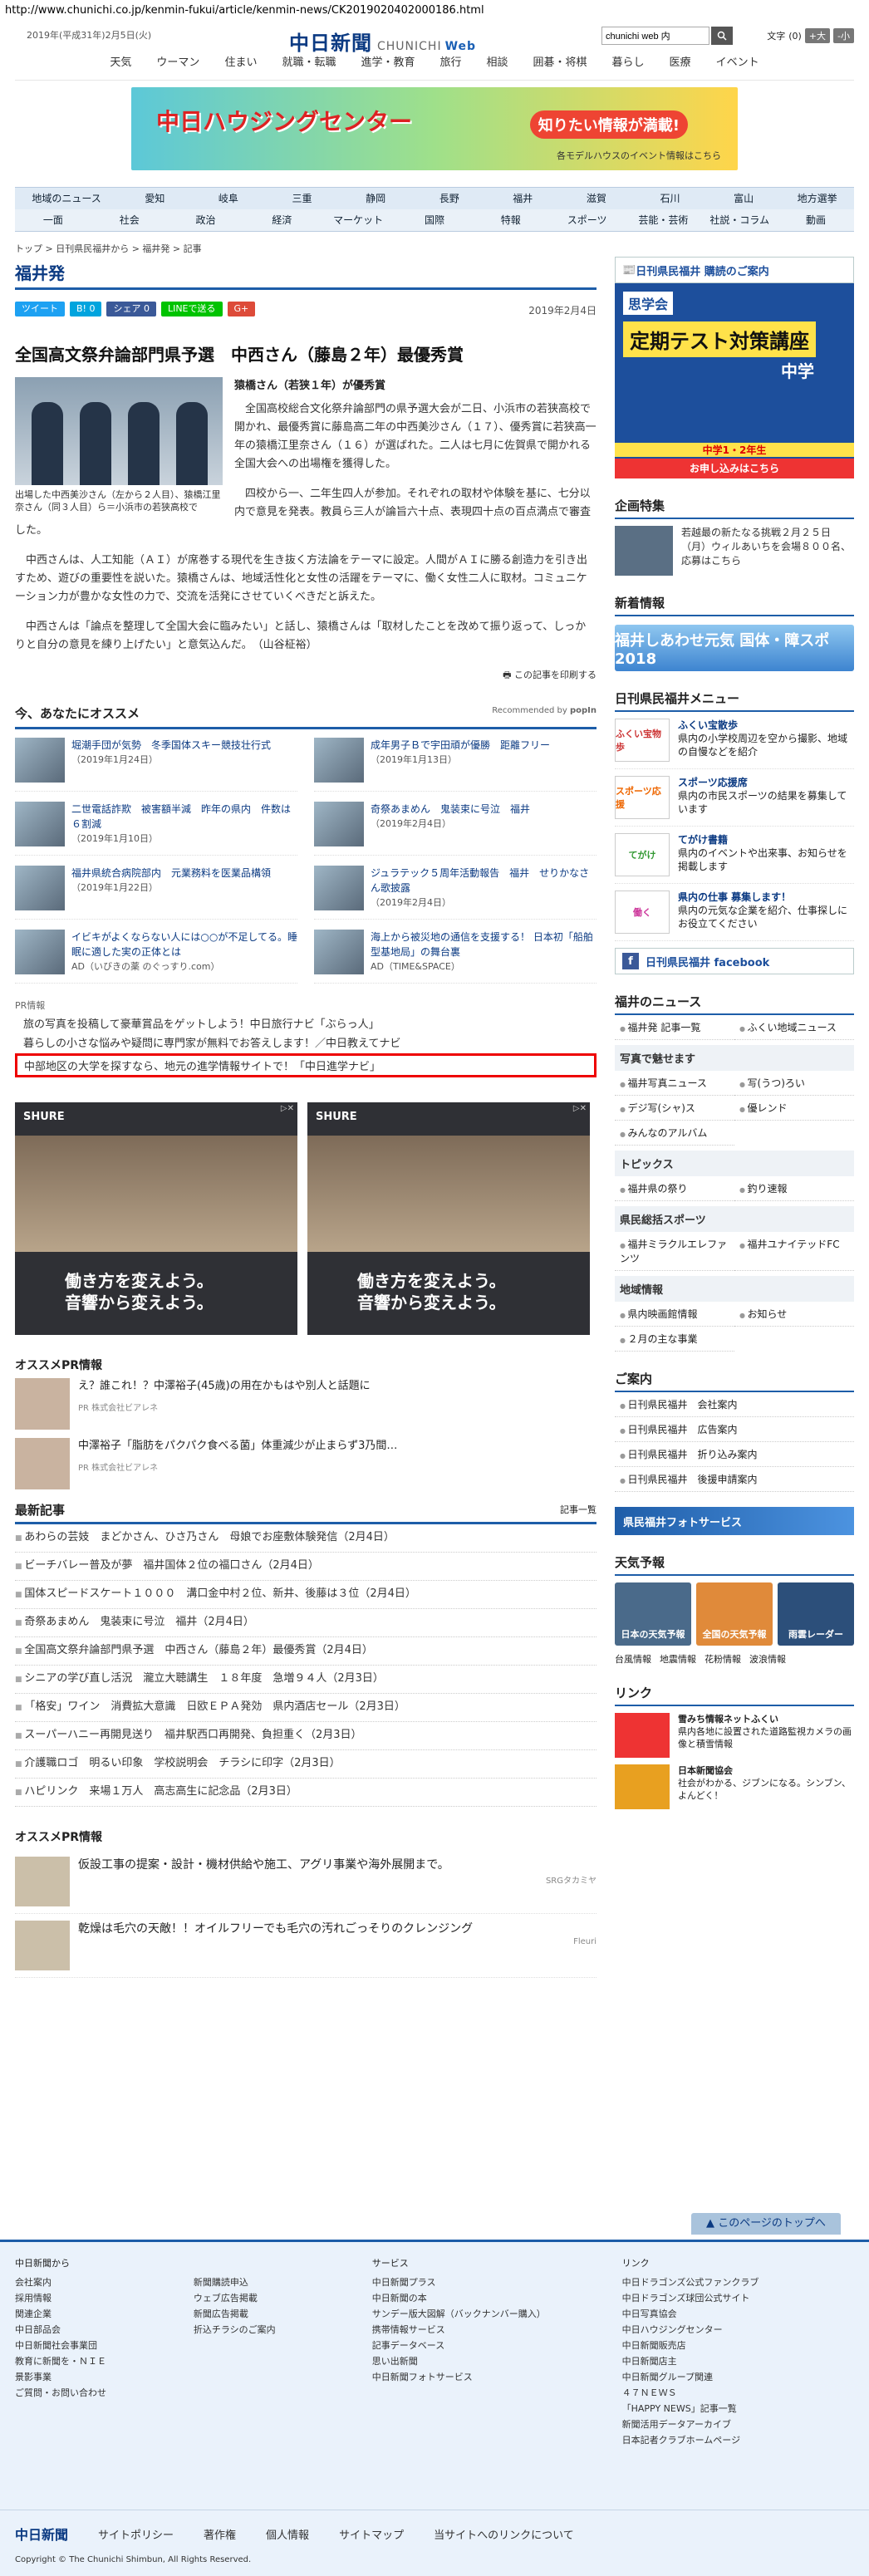 The image size is (869, 2576). Describe the element at coordinates (240, 61) in the screenshot. I see `gnav-item: 住まい` at that location.